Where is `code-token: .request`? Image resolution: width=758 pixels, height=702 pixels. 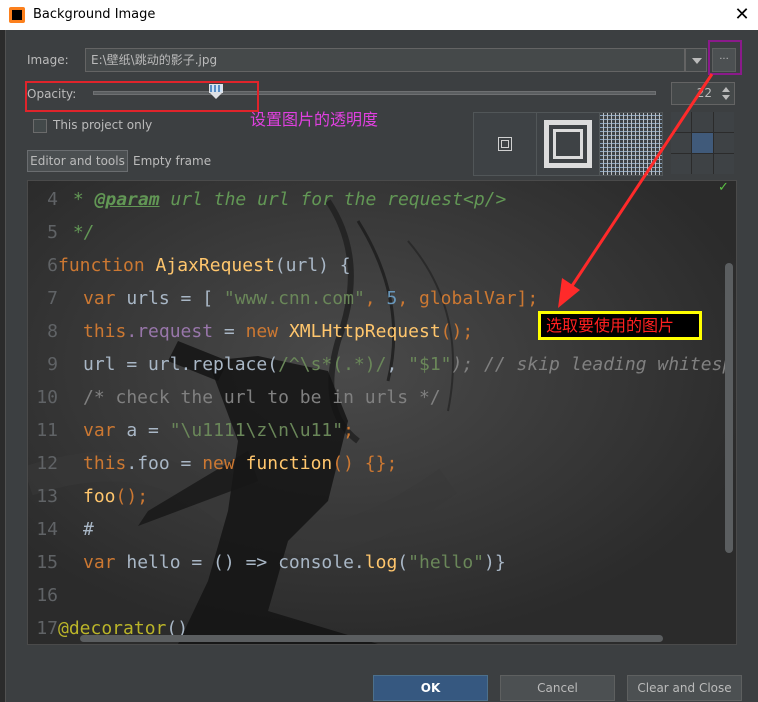
code-token: .request is located at coordinates (170, 331).